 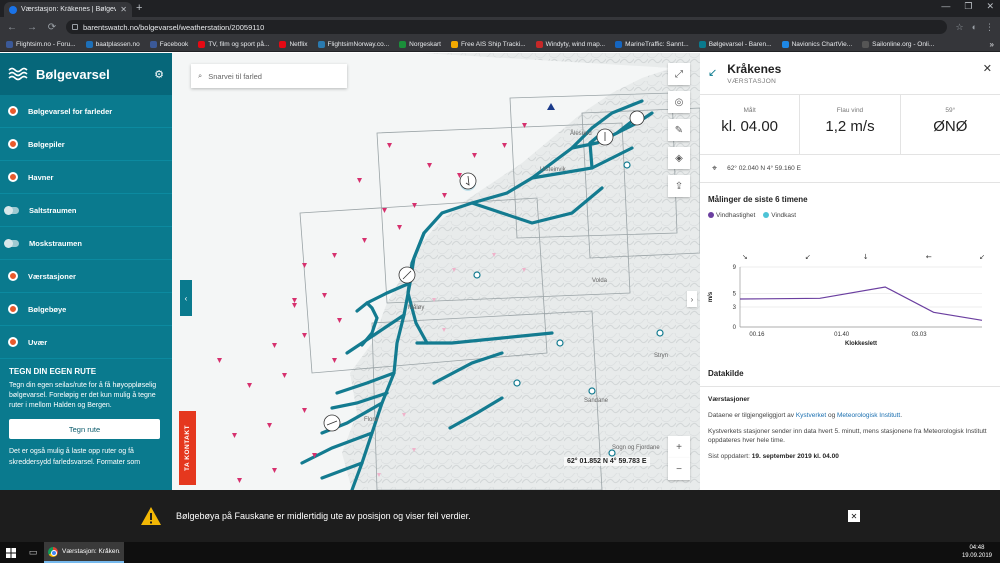 What do you see at coordinates (795, 456) in the screenshot?
I see `updated-value: 19. september 2019 kl. 04.00` at bounding box center [795, 456].